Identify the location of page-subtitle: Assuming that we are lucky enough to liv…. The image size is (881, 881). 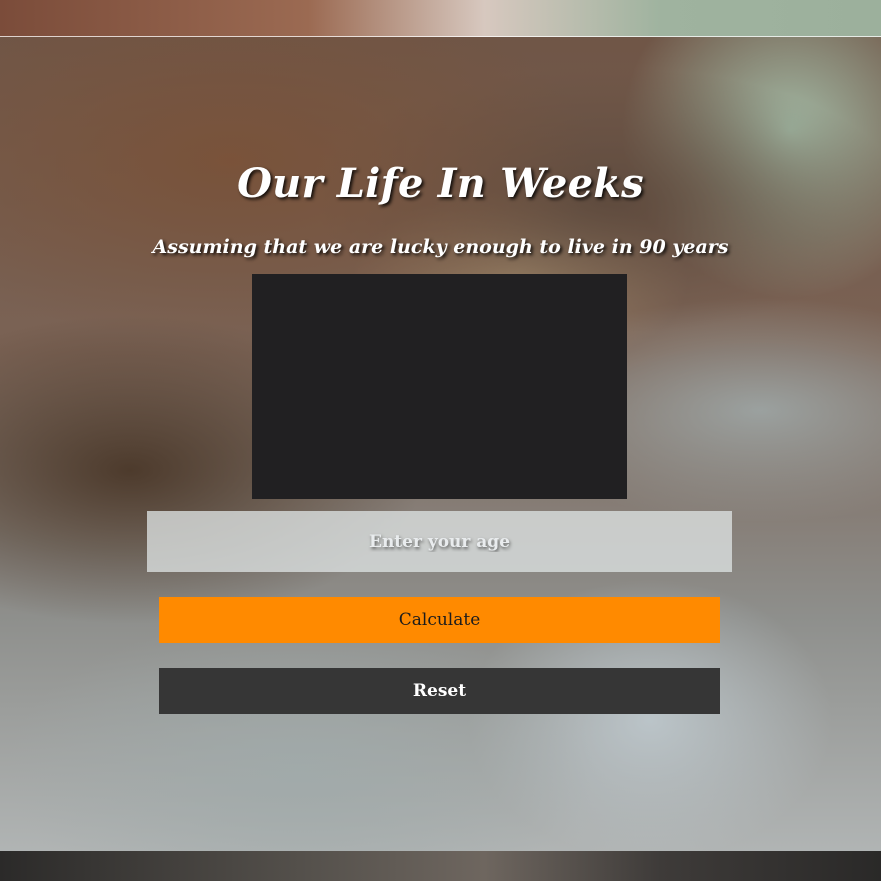
(440, 247).